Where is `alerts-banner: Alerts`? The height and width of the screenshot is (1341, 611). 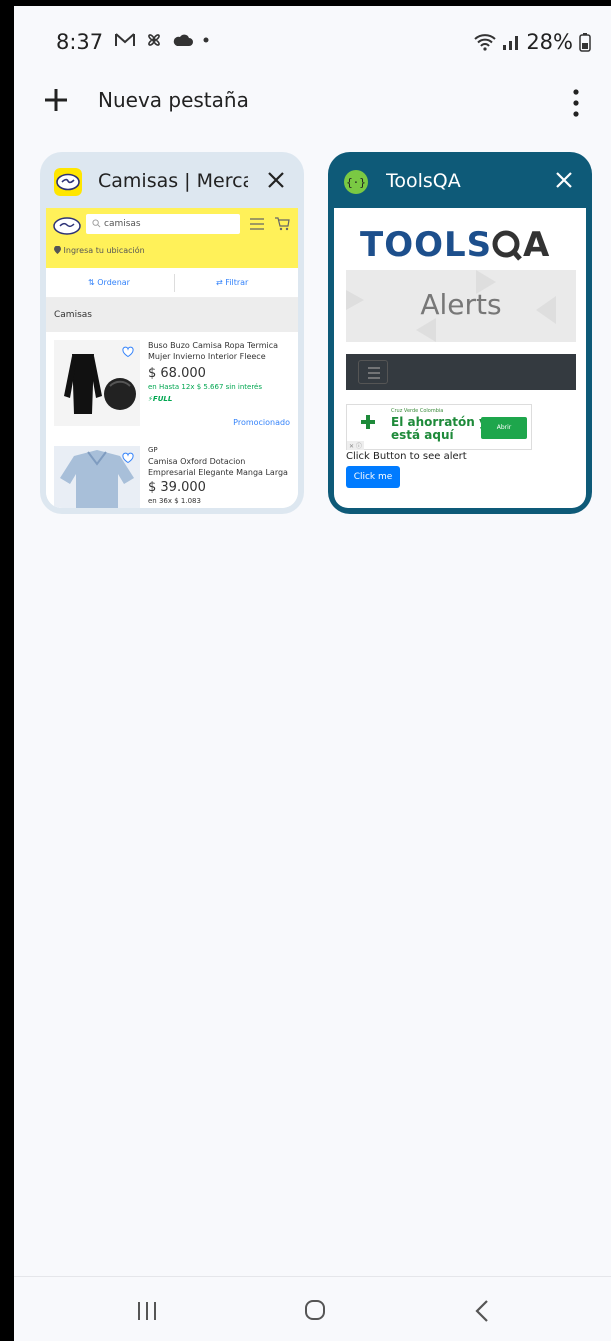
alerts-banner: Alerts is located at coordinates (461, 306).